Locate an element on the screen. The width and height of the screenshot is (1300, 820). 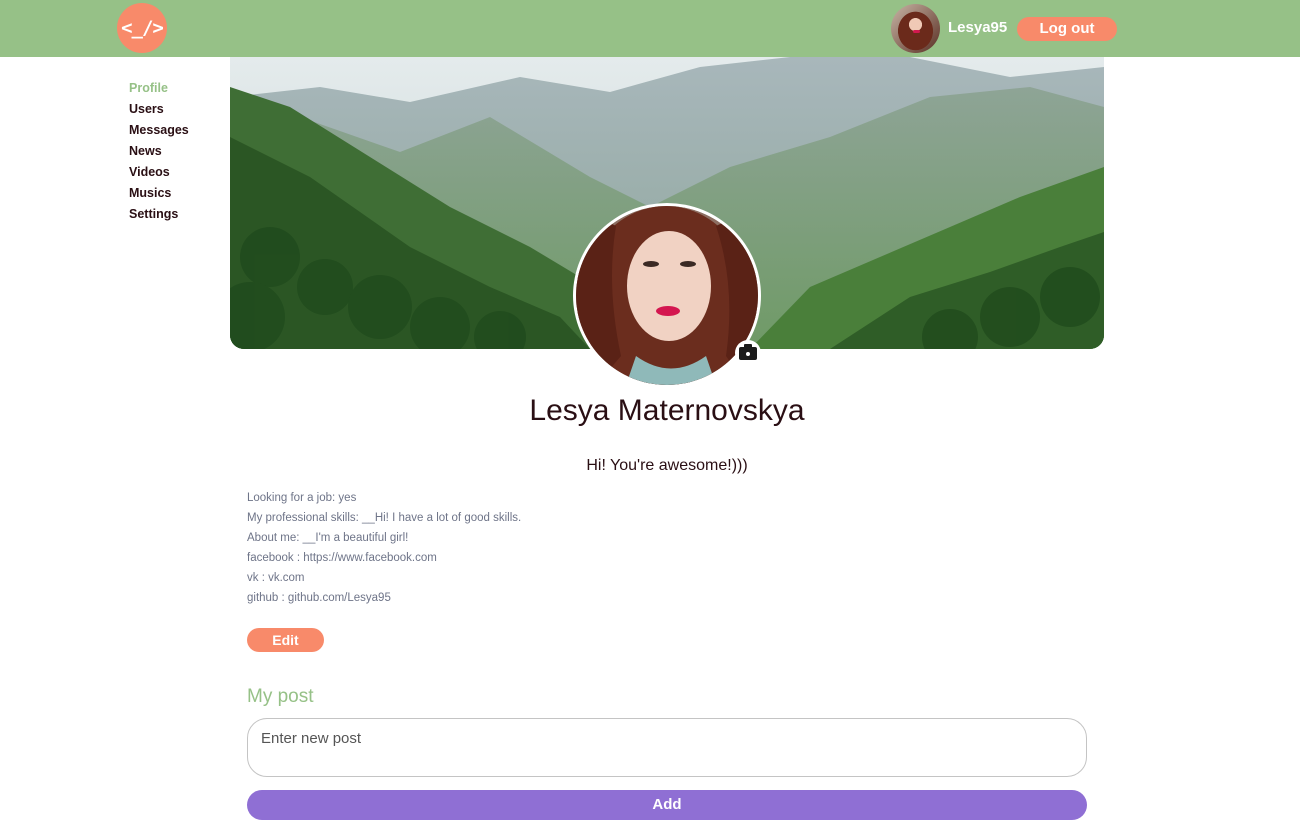
sidebar-item-messages: Messages is located at coordinates (159, 132).